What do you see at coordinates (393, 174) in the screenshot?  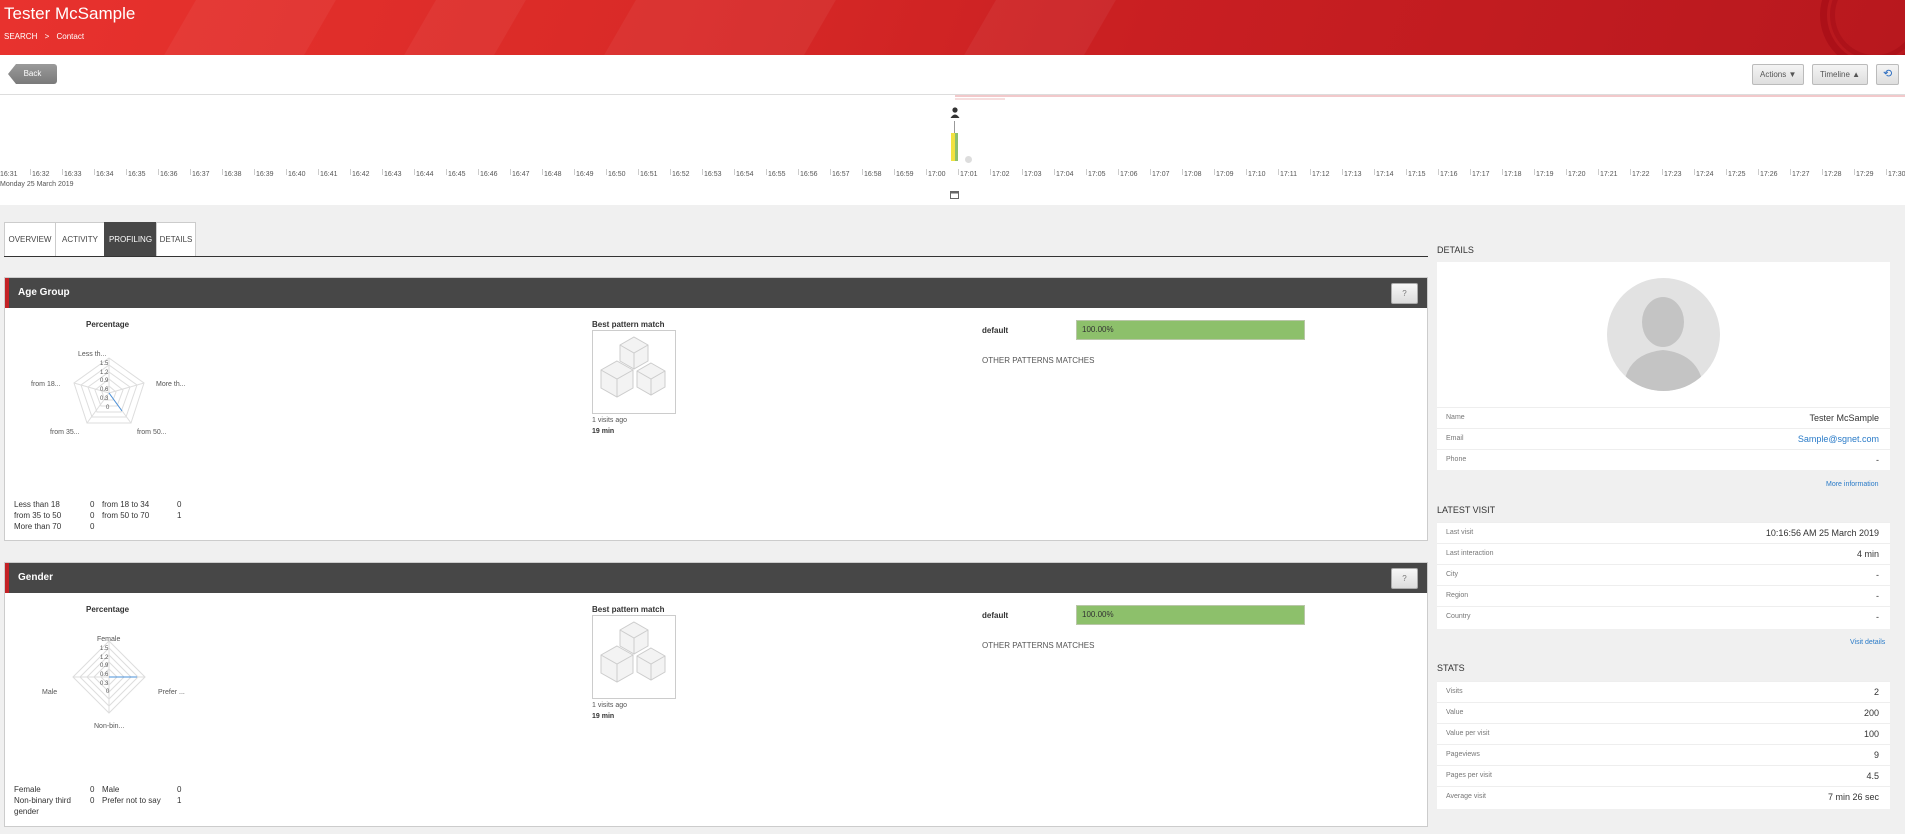 I see `timeline-tick-label: 16:43` at bounding box center [393, 174].